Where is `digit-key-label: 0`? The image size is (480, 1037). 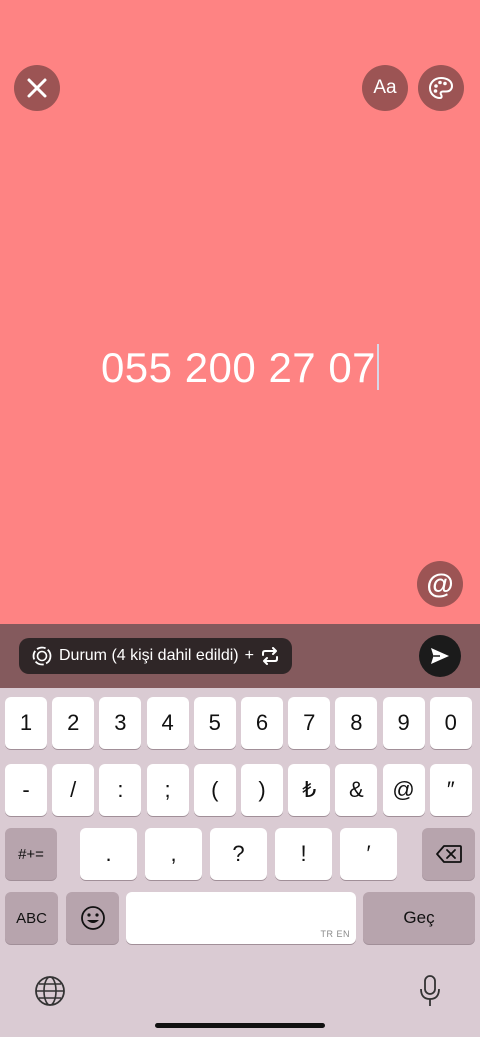
digit-key-label: 0 is located at coordinates (450, 722).